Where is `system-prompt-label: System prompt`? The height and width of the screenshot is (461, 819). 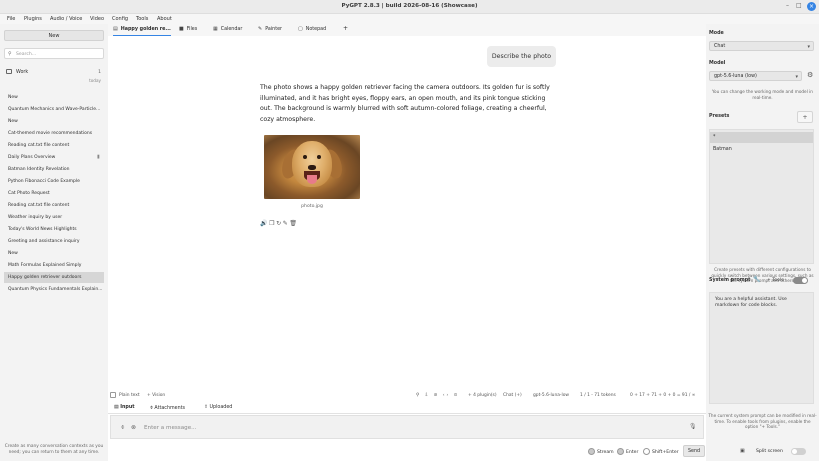
system-prompt-label: System prompt is located at coordinates (730, 280).